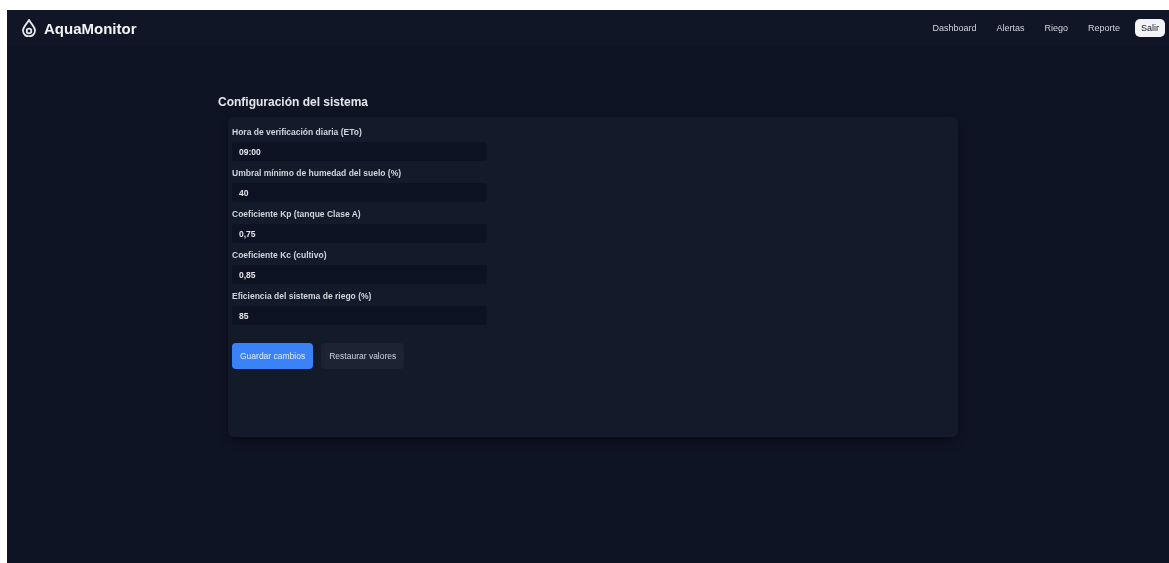 This screenshot has width=1169, height=563. What do you see at coordinates (297, 214) in the screenshot?
I see `field-label: Coeficiente Kp (tanque Clase A)` at bounding box center [297, 214].